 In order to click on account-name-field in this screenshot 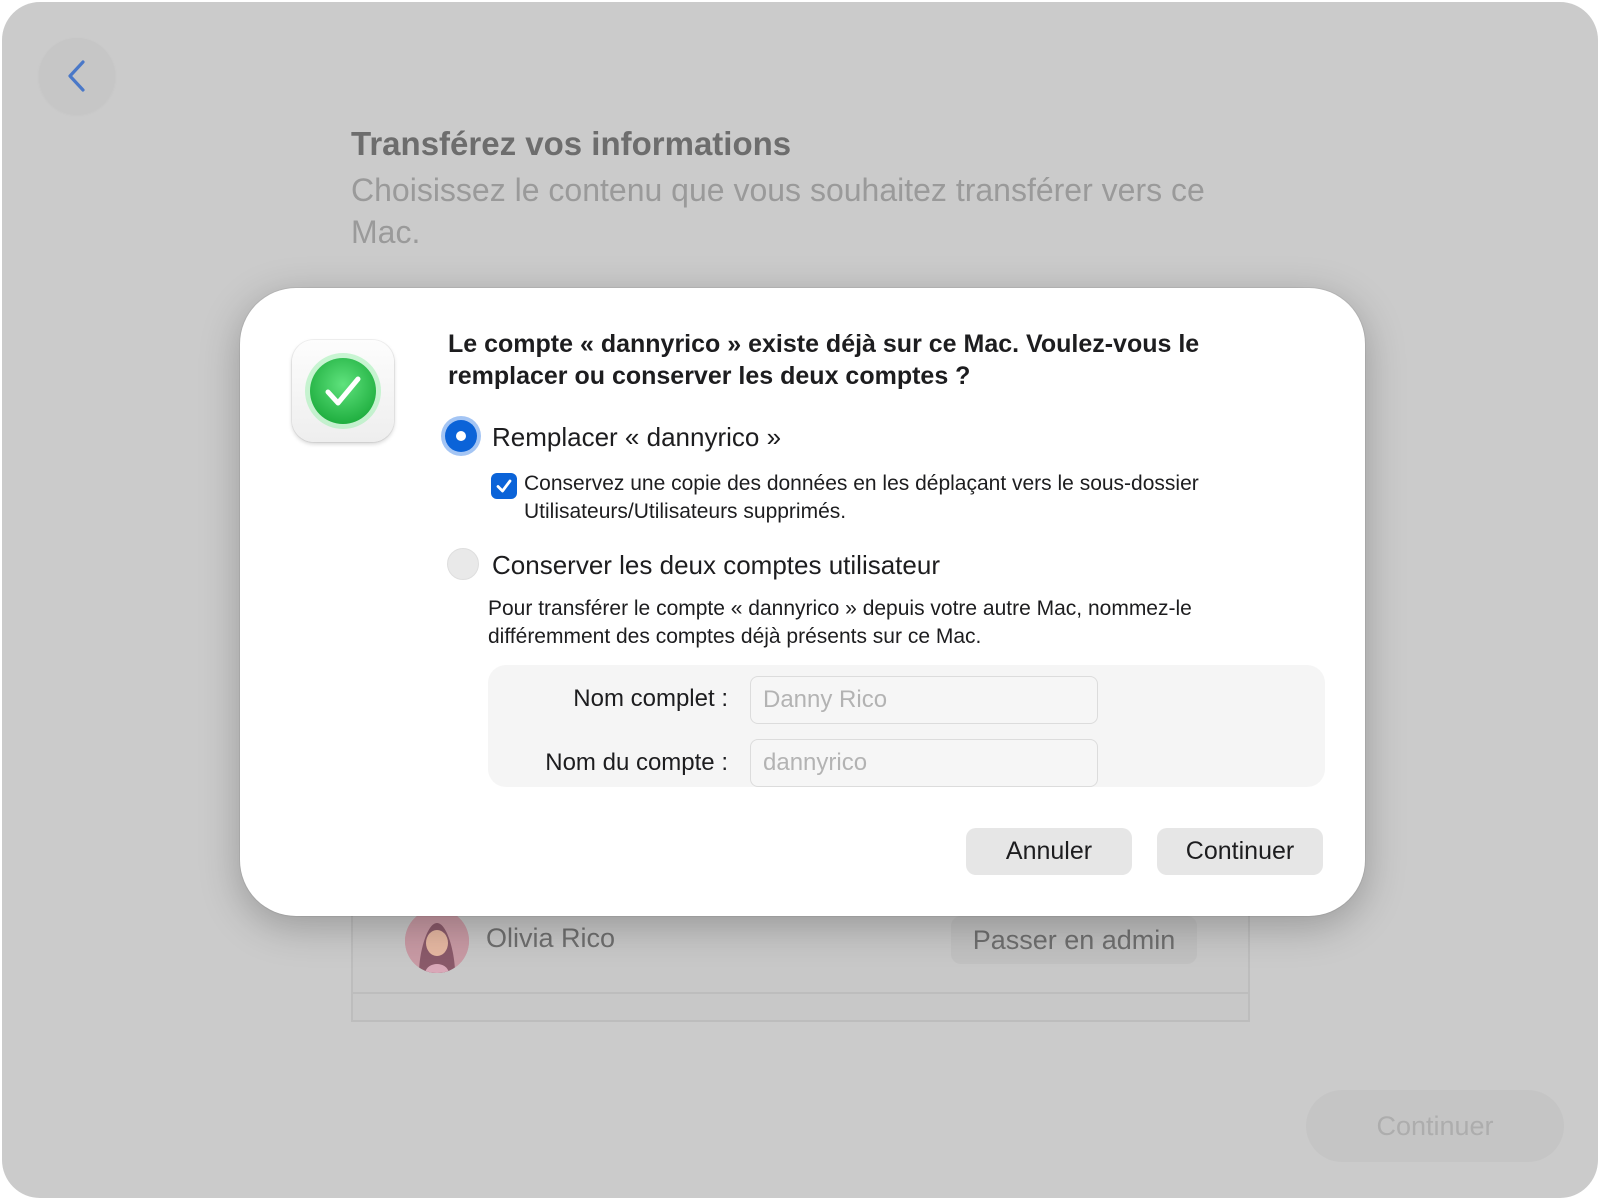, I will do `click(924, 763)`.